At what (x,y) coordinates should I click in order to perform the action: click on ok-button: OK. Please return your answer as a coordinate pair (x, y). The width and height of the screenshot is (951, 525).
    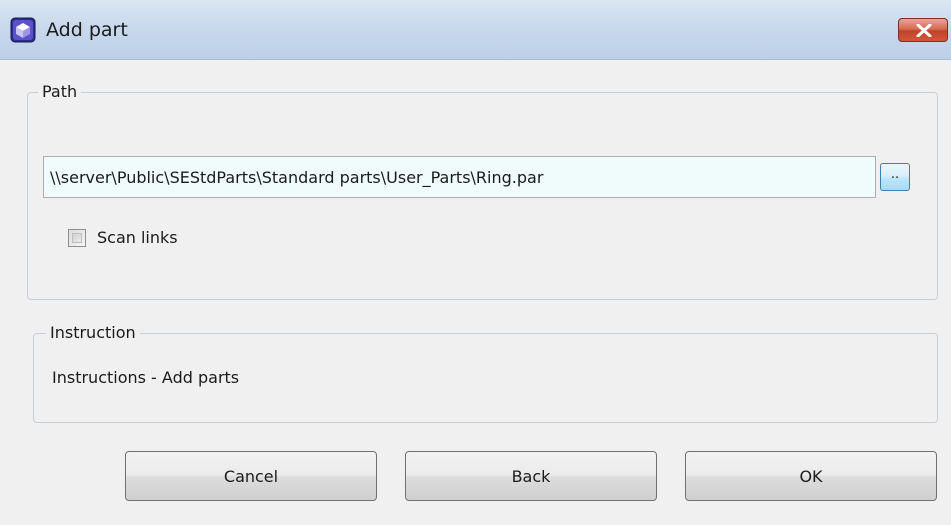
    Looking at the image, I should click on (811, 476).